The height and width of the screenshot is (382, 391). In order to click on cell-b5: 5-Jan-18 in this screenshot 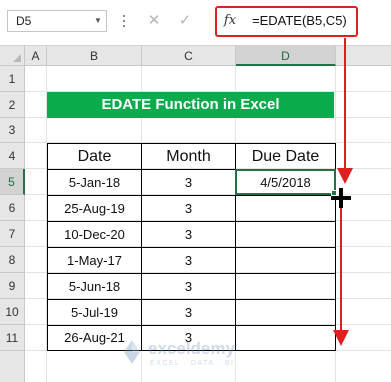, I will do `click(94, 182)`.